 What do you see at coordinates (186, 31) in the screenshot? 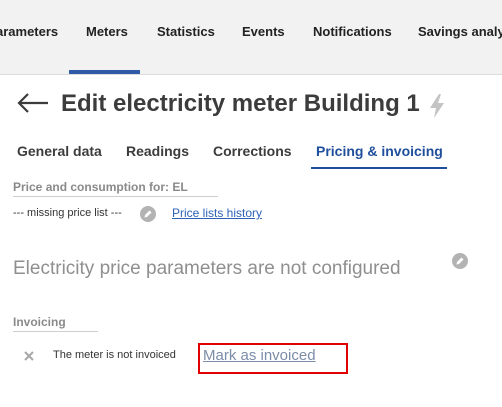
I see `nav-item-statistics: Statistics` at bounding box center [186, 31].